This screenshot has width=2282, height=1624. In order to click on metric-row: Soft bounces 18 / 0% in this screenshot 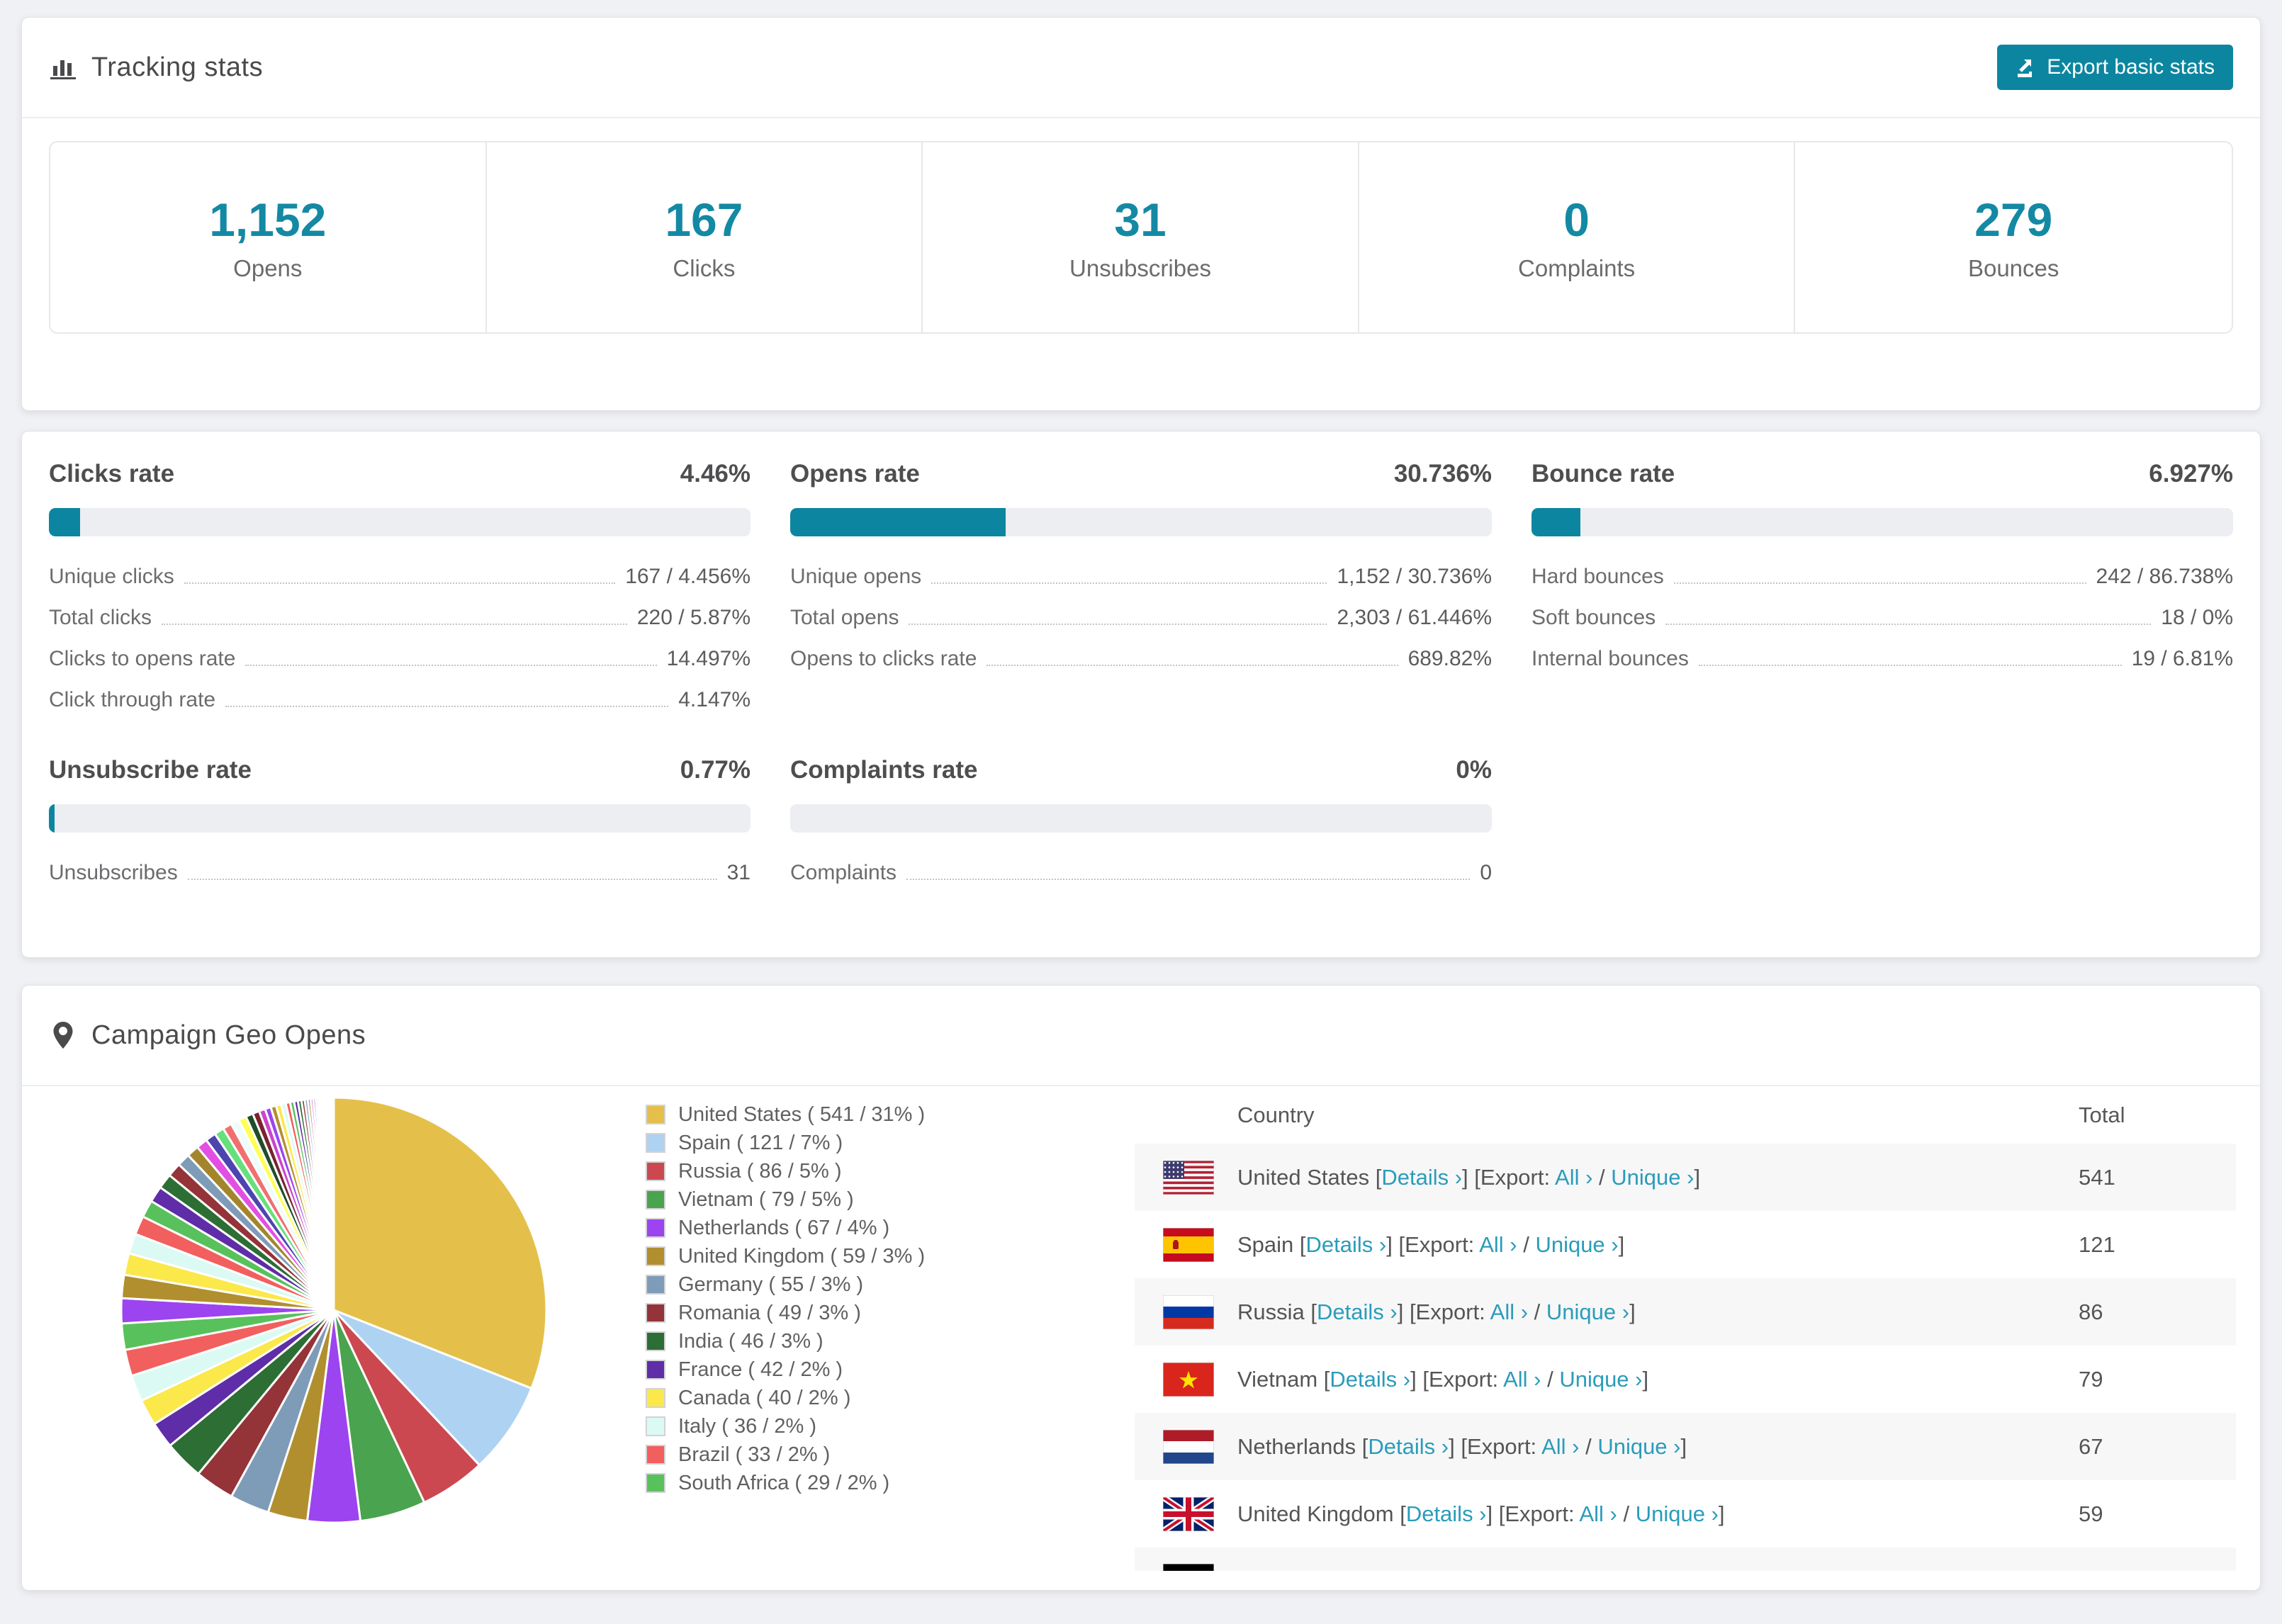, I will do `click(1882, 618)`.